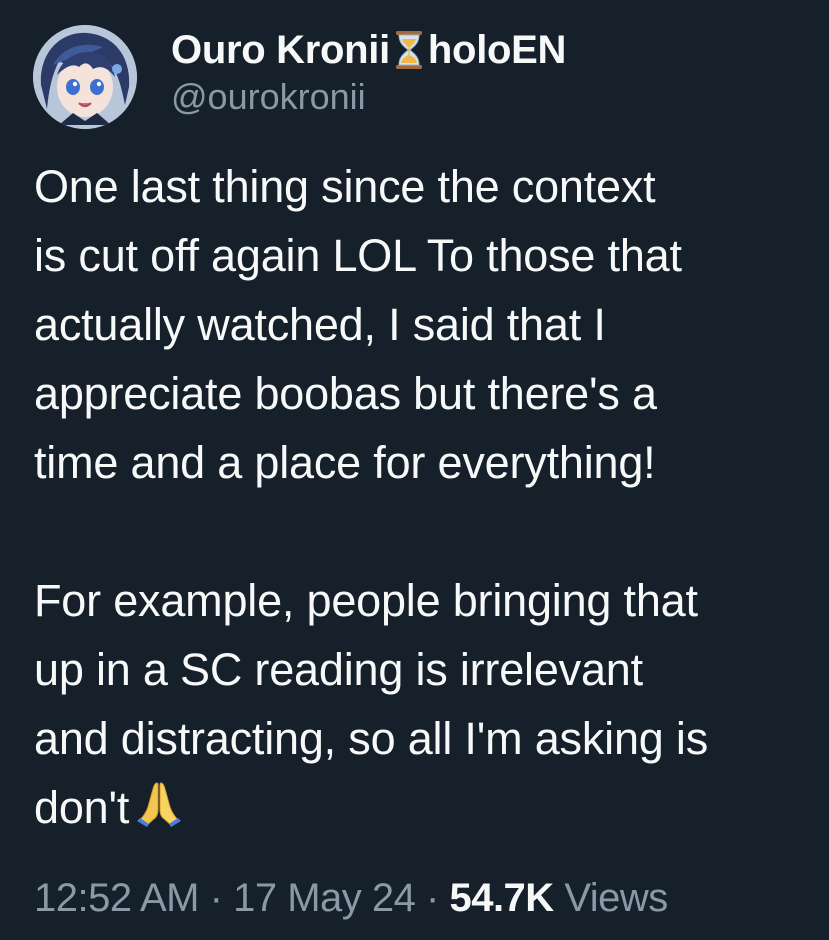 This screenshot has width=829, height=940. I want to click on author-name-suffix: holoEN, so click(497, 50).